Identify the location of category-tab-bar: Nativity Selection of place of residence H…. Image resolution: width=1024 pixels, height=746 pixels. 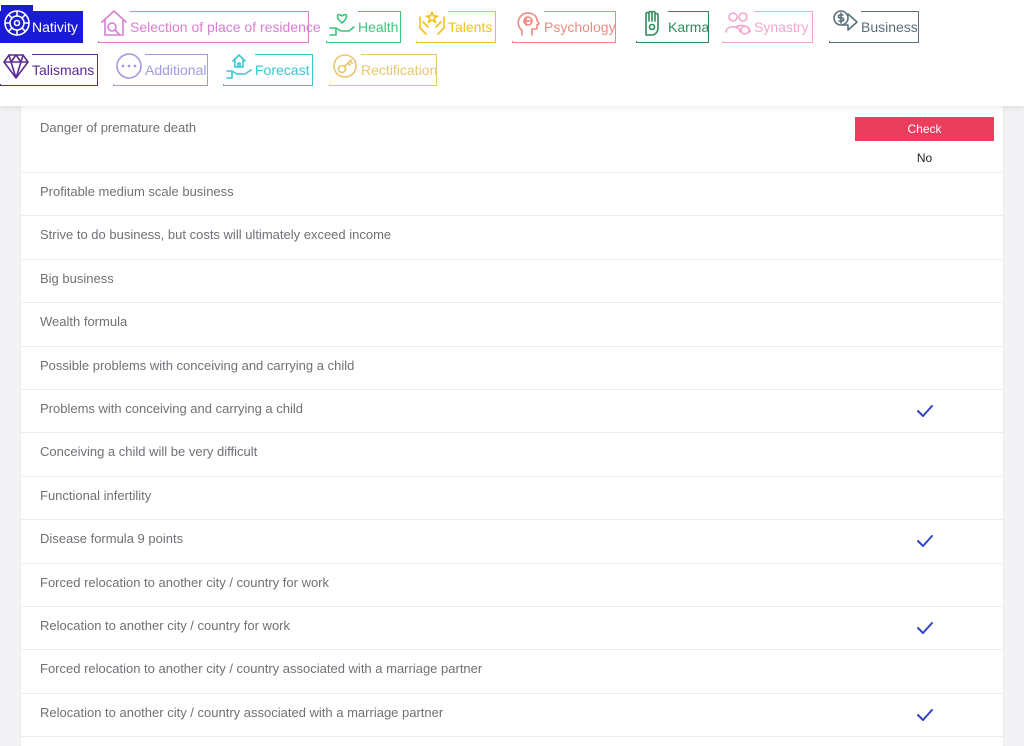
(512, 53).